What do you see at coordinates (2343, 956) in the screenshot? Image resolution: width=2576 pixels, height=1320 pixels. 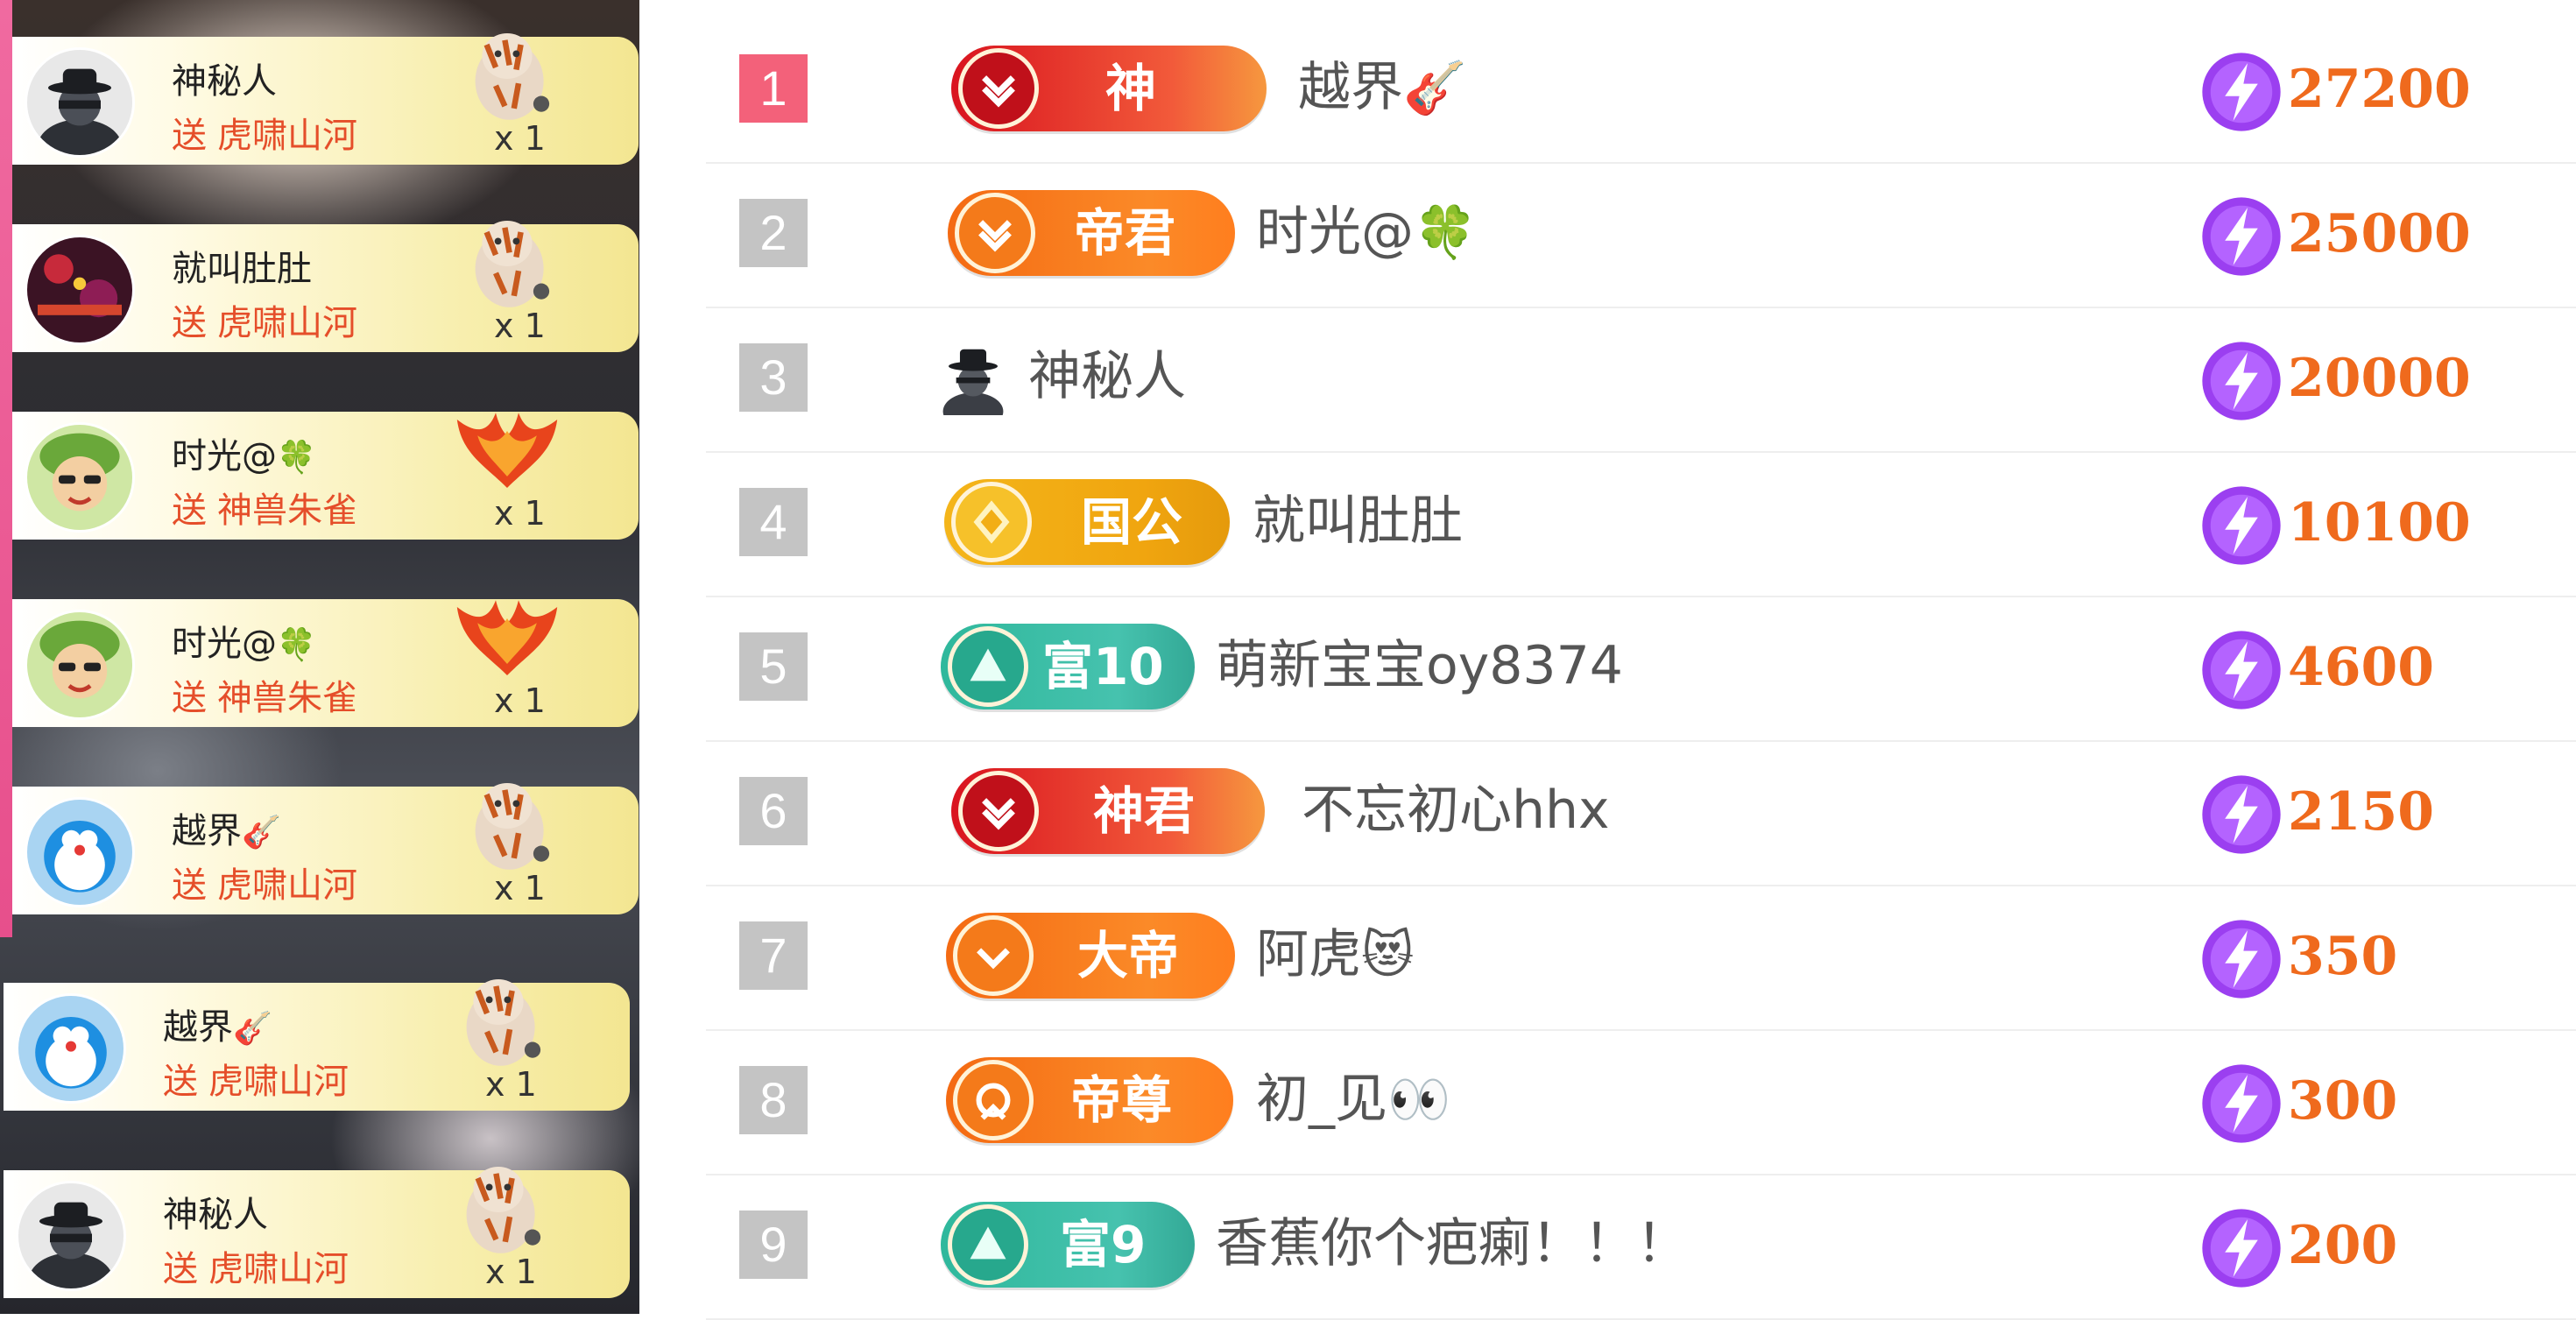 I see `score-value: 350` at bounding box center [2343, 956].